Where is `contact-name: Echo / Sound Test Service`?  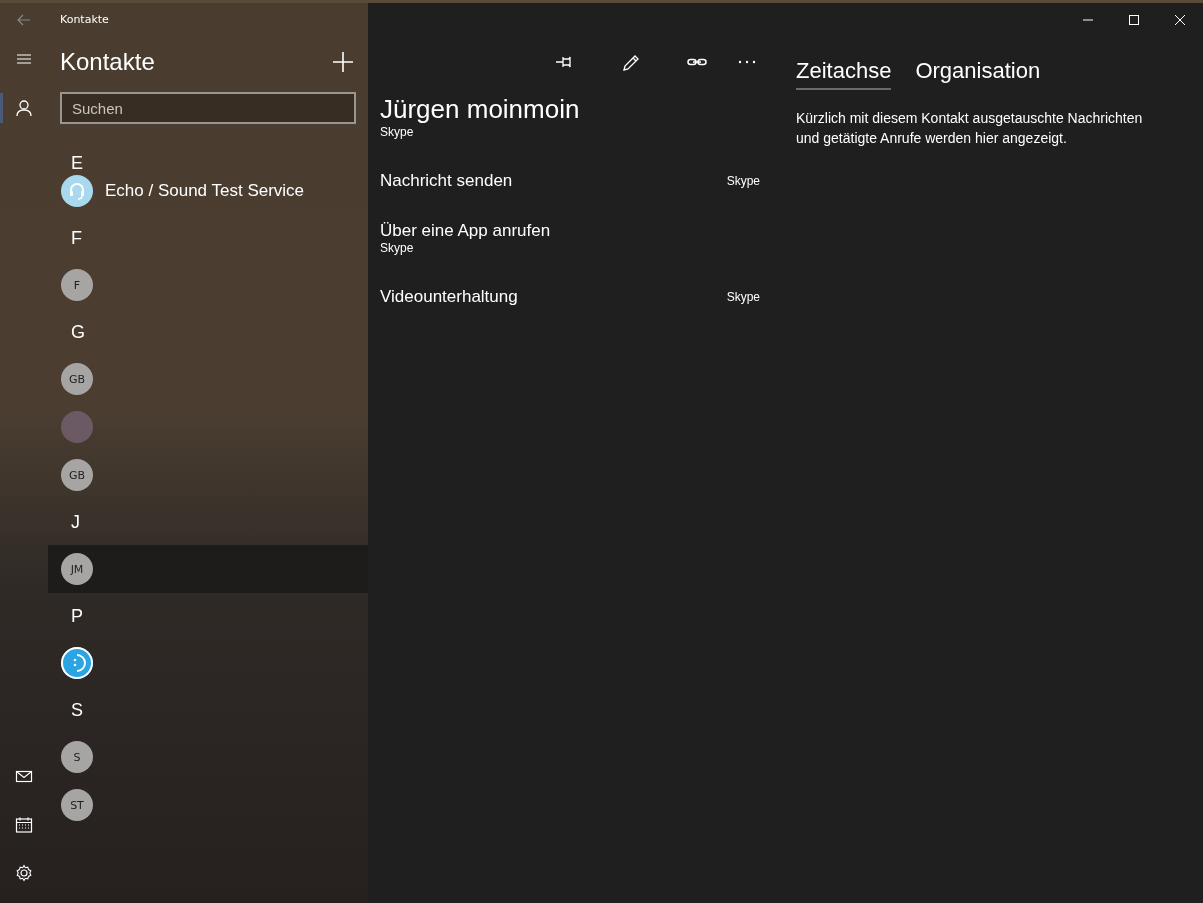
contact-name: Echo / Sound Test Service is located at coordinates (205, 191).